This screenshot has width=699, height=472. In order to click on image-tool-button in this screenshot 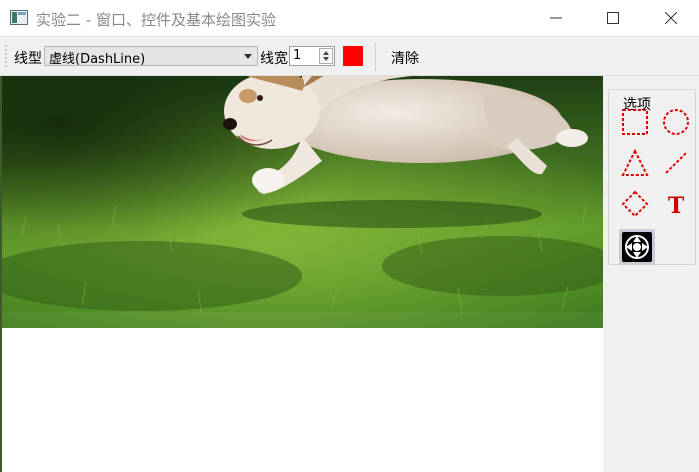, I will do `click(637, 247)`.